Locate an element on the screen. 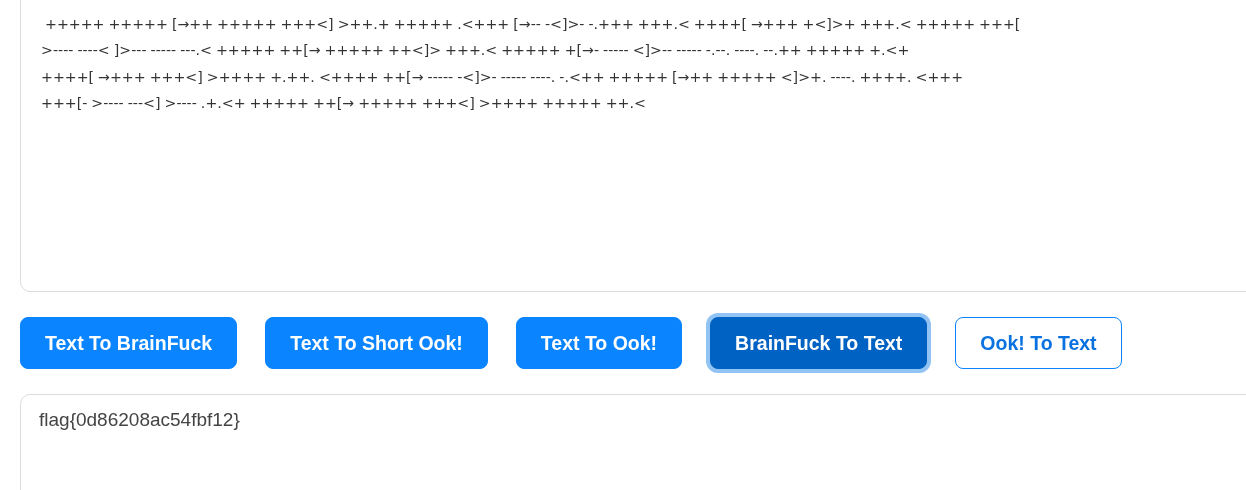 This screenshot has width=1246, height=490. convert-button: Text To Ook! is located at coordinates (599, 343).